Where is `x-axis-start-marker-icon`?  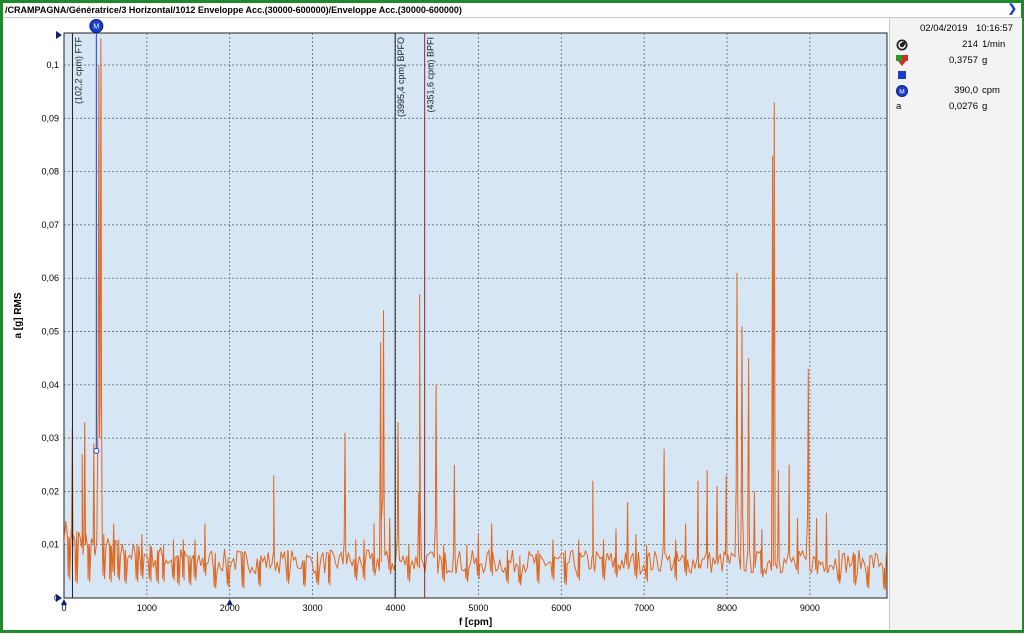 x-axis-start-marker-icon is located at coordinates (64, 602).